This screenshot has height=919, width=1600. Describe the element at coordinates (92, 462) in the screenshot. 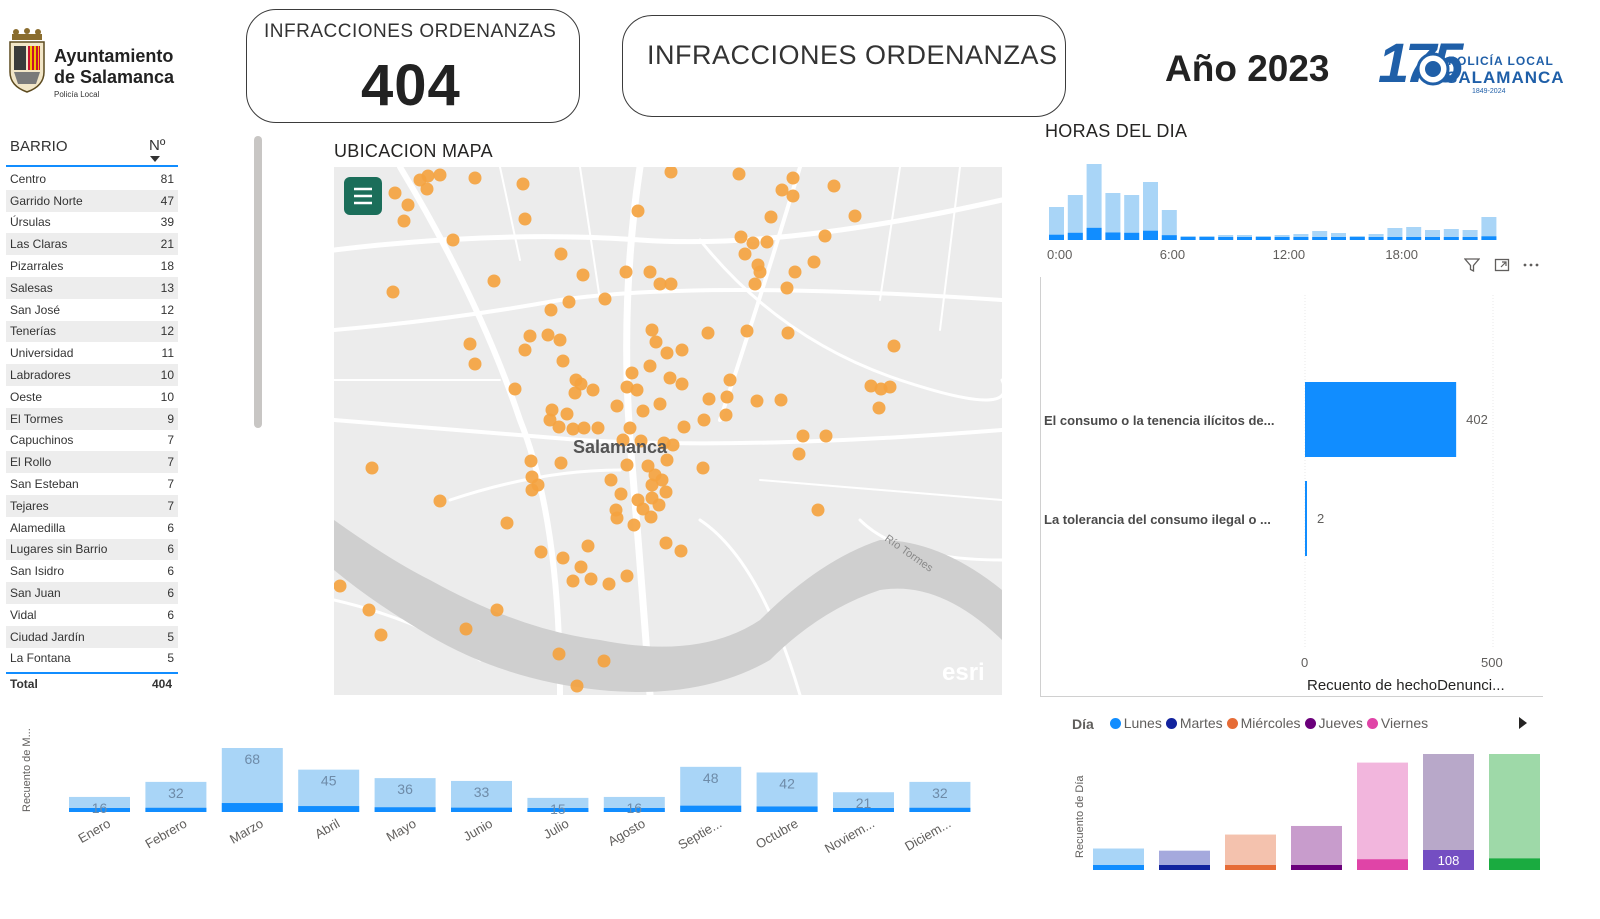

I see `table-row: El Rollo 7` at that location.